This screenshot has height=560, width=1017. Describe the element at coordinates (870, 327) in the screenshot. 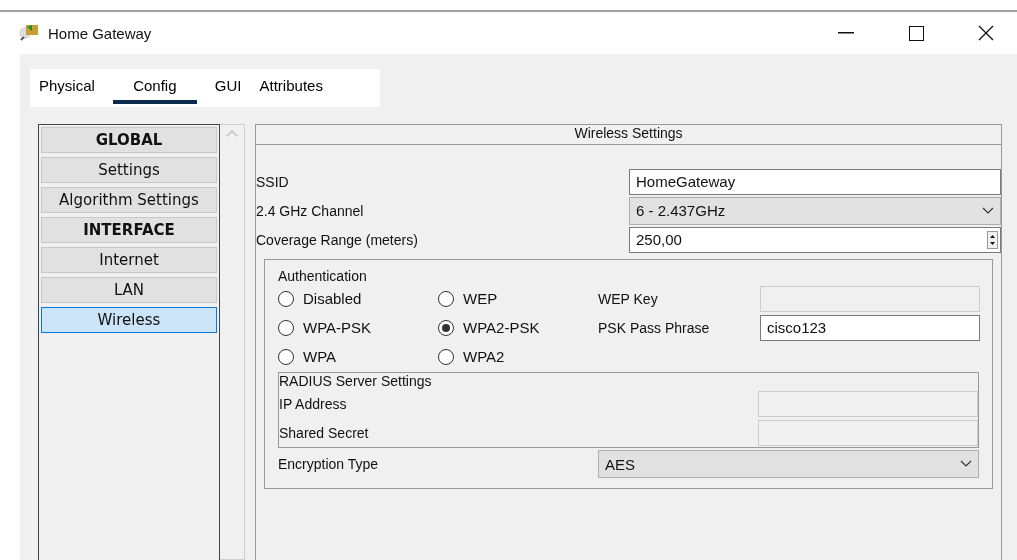

I see `text-field: cisco123` at that location.